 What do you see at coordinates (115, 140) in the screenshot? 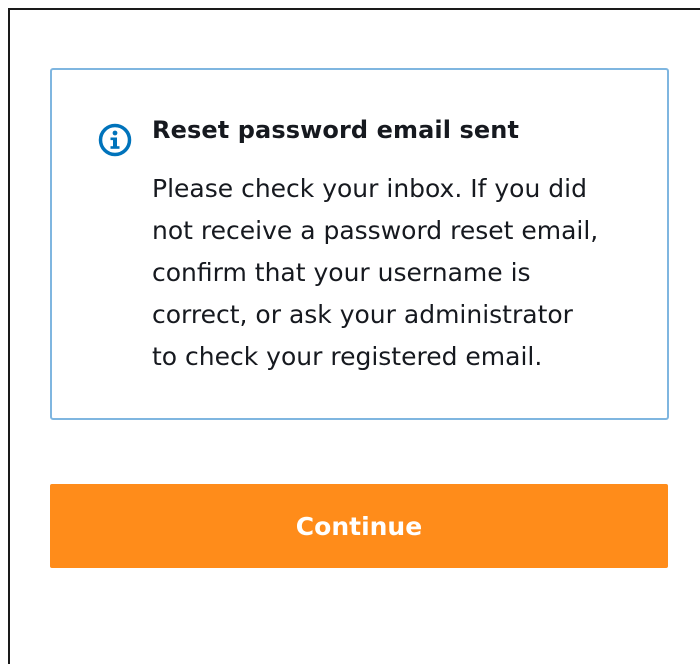
I see `info-icon` at bounding box center [115, 140].